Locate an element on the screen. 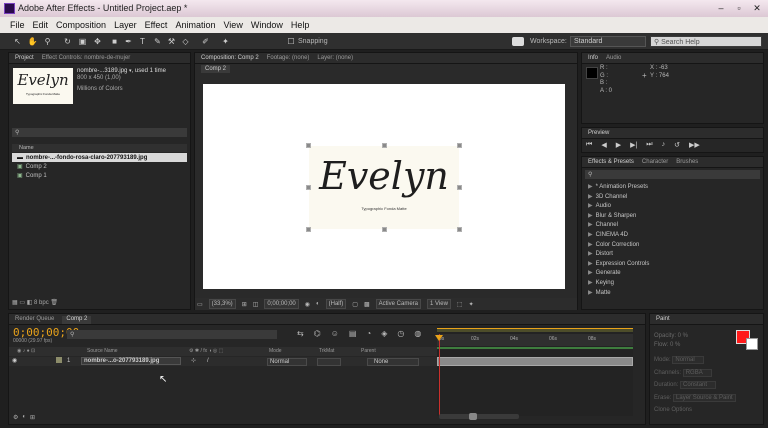 The height and width of the screenshot is (428, 768). effect-category: ▶ 3D Channel is located at coordinates (672, 198).